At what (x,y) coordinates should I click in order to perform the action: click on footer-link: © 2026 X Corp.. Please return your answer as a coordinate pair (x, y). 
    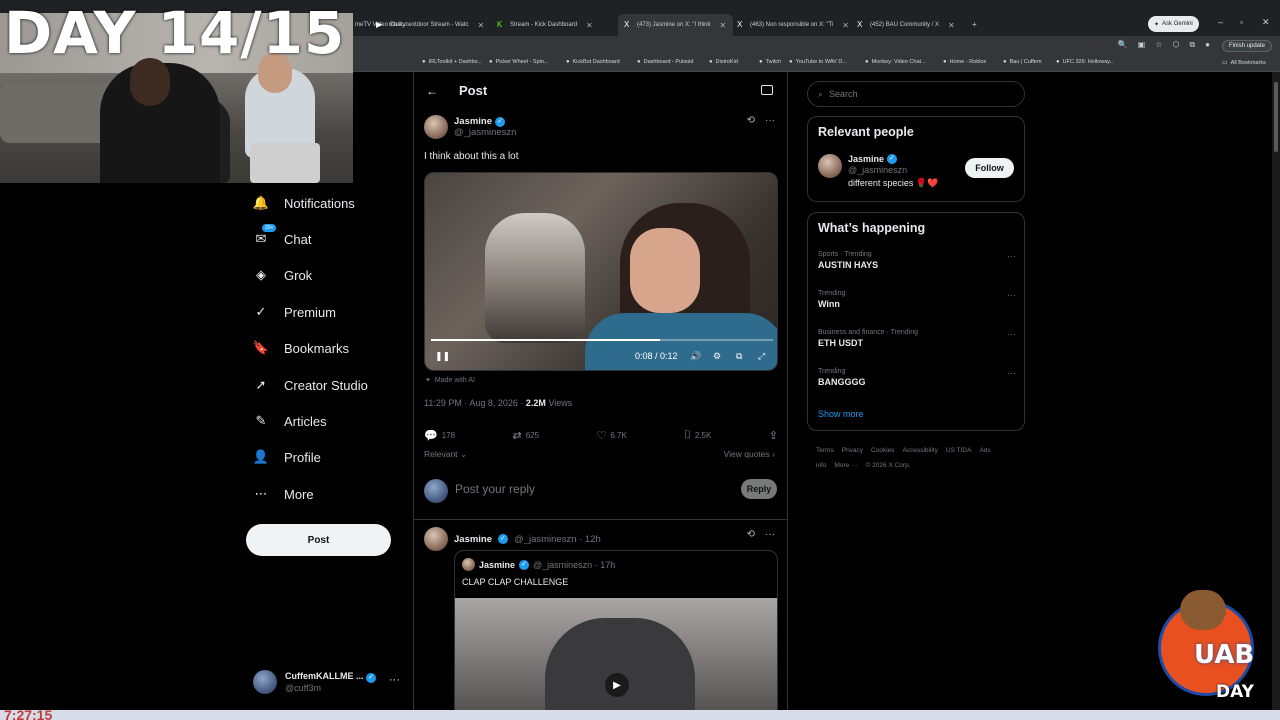
    Looking at the image, I should click on (888, 465).